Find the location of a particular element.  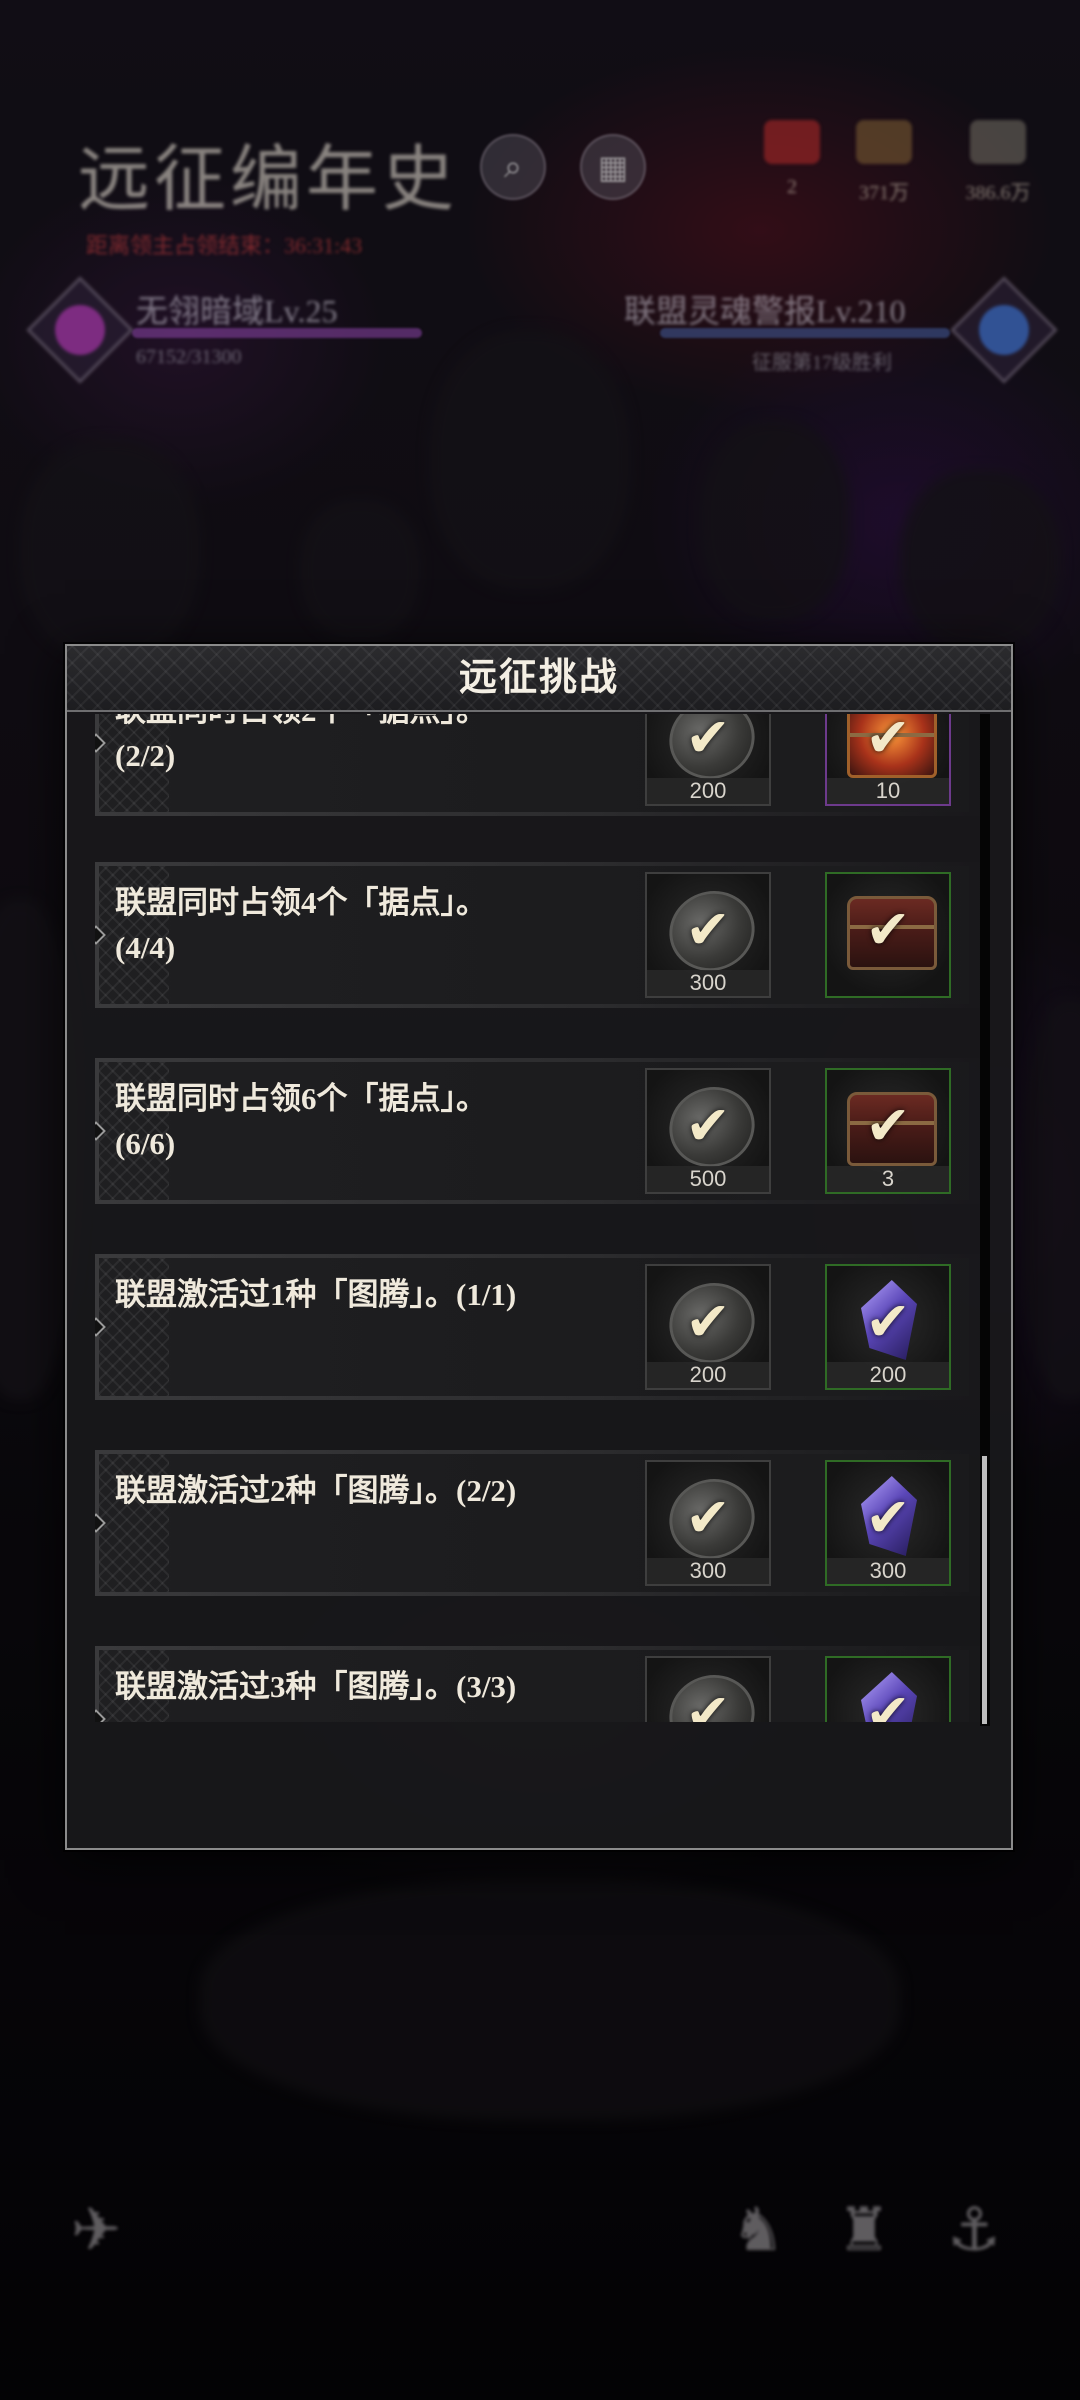

reward-slot-chest: ✔ 3 is located at coordinates (888, 1131).